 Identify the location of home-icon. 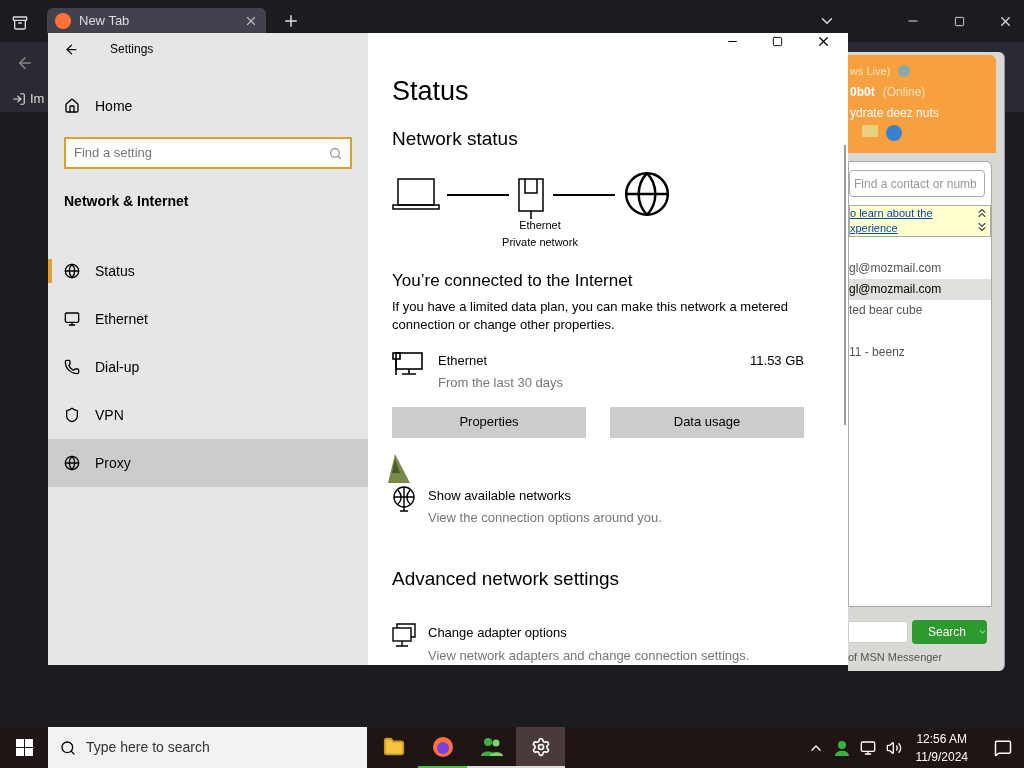
(72, 106).